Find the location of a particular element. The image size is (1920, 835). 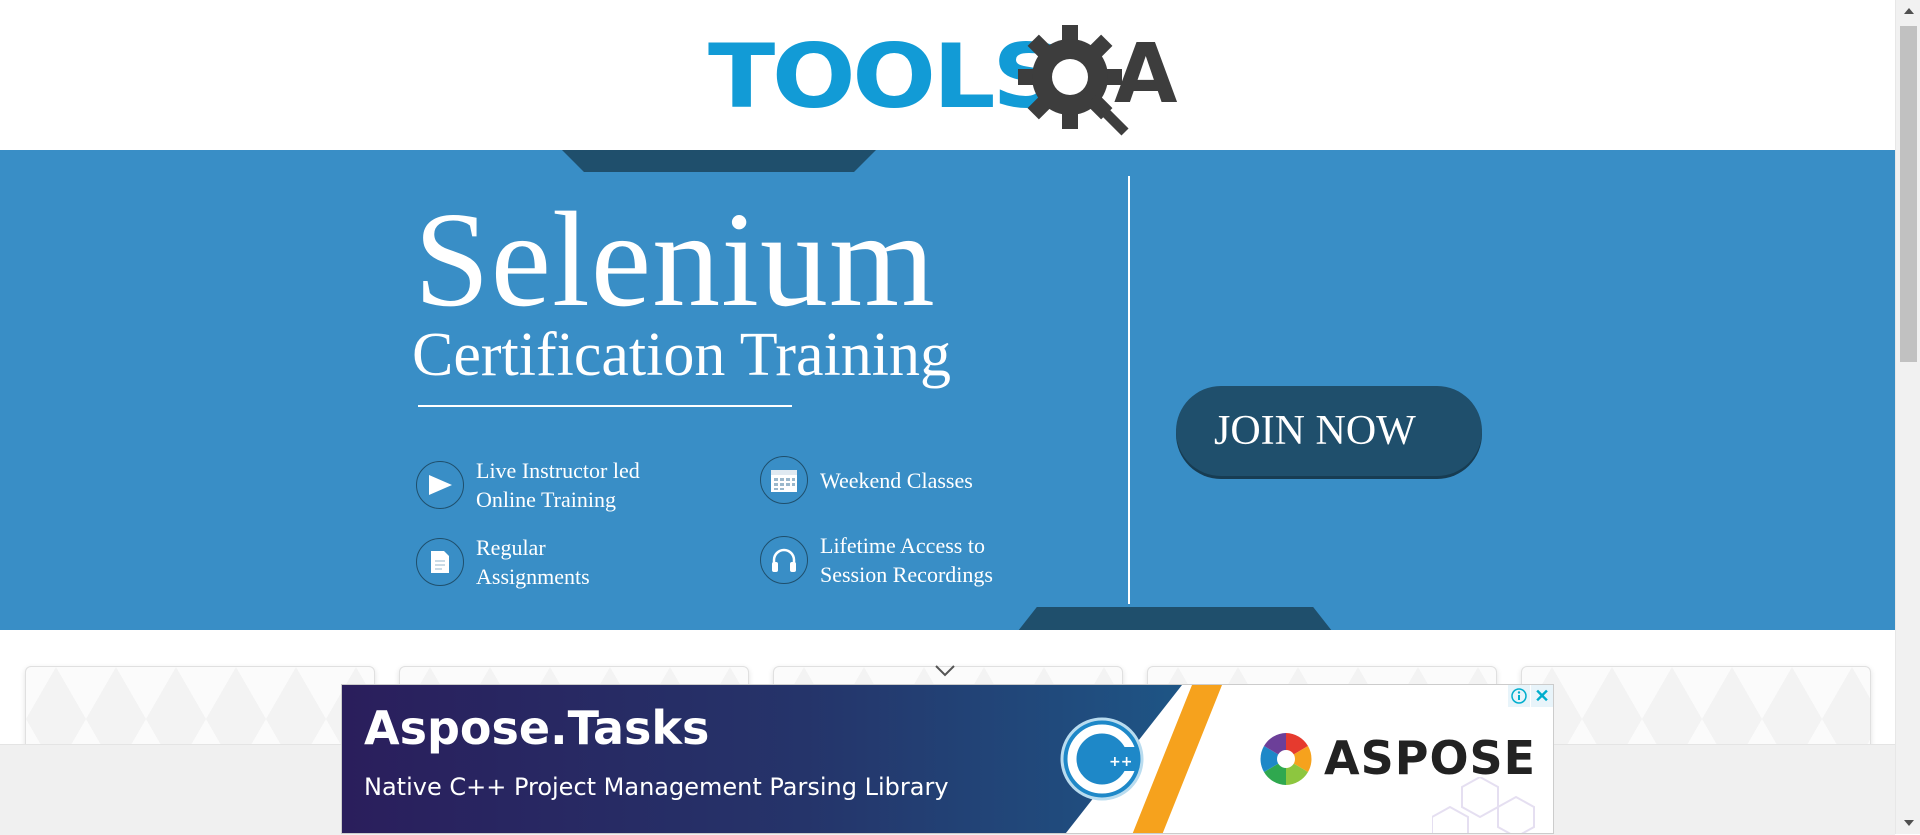

banner-bottom-strip is located at coordinates (1175, 618).